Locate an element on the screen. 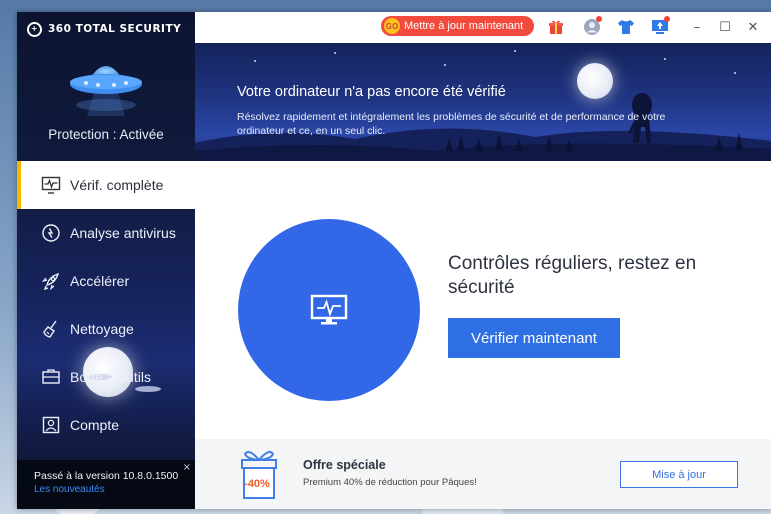 The image size is (771, 514). sidebar-item-label: Vérif. complète is located at coordinates (117, 185).